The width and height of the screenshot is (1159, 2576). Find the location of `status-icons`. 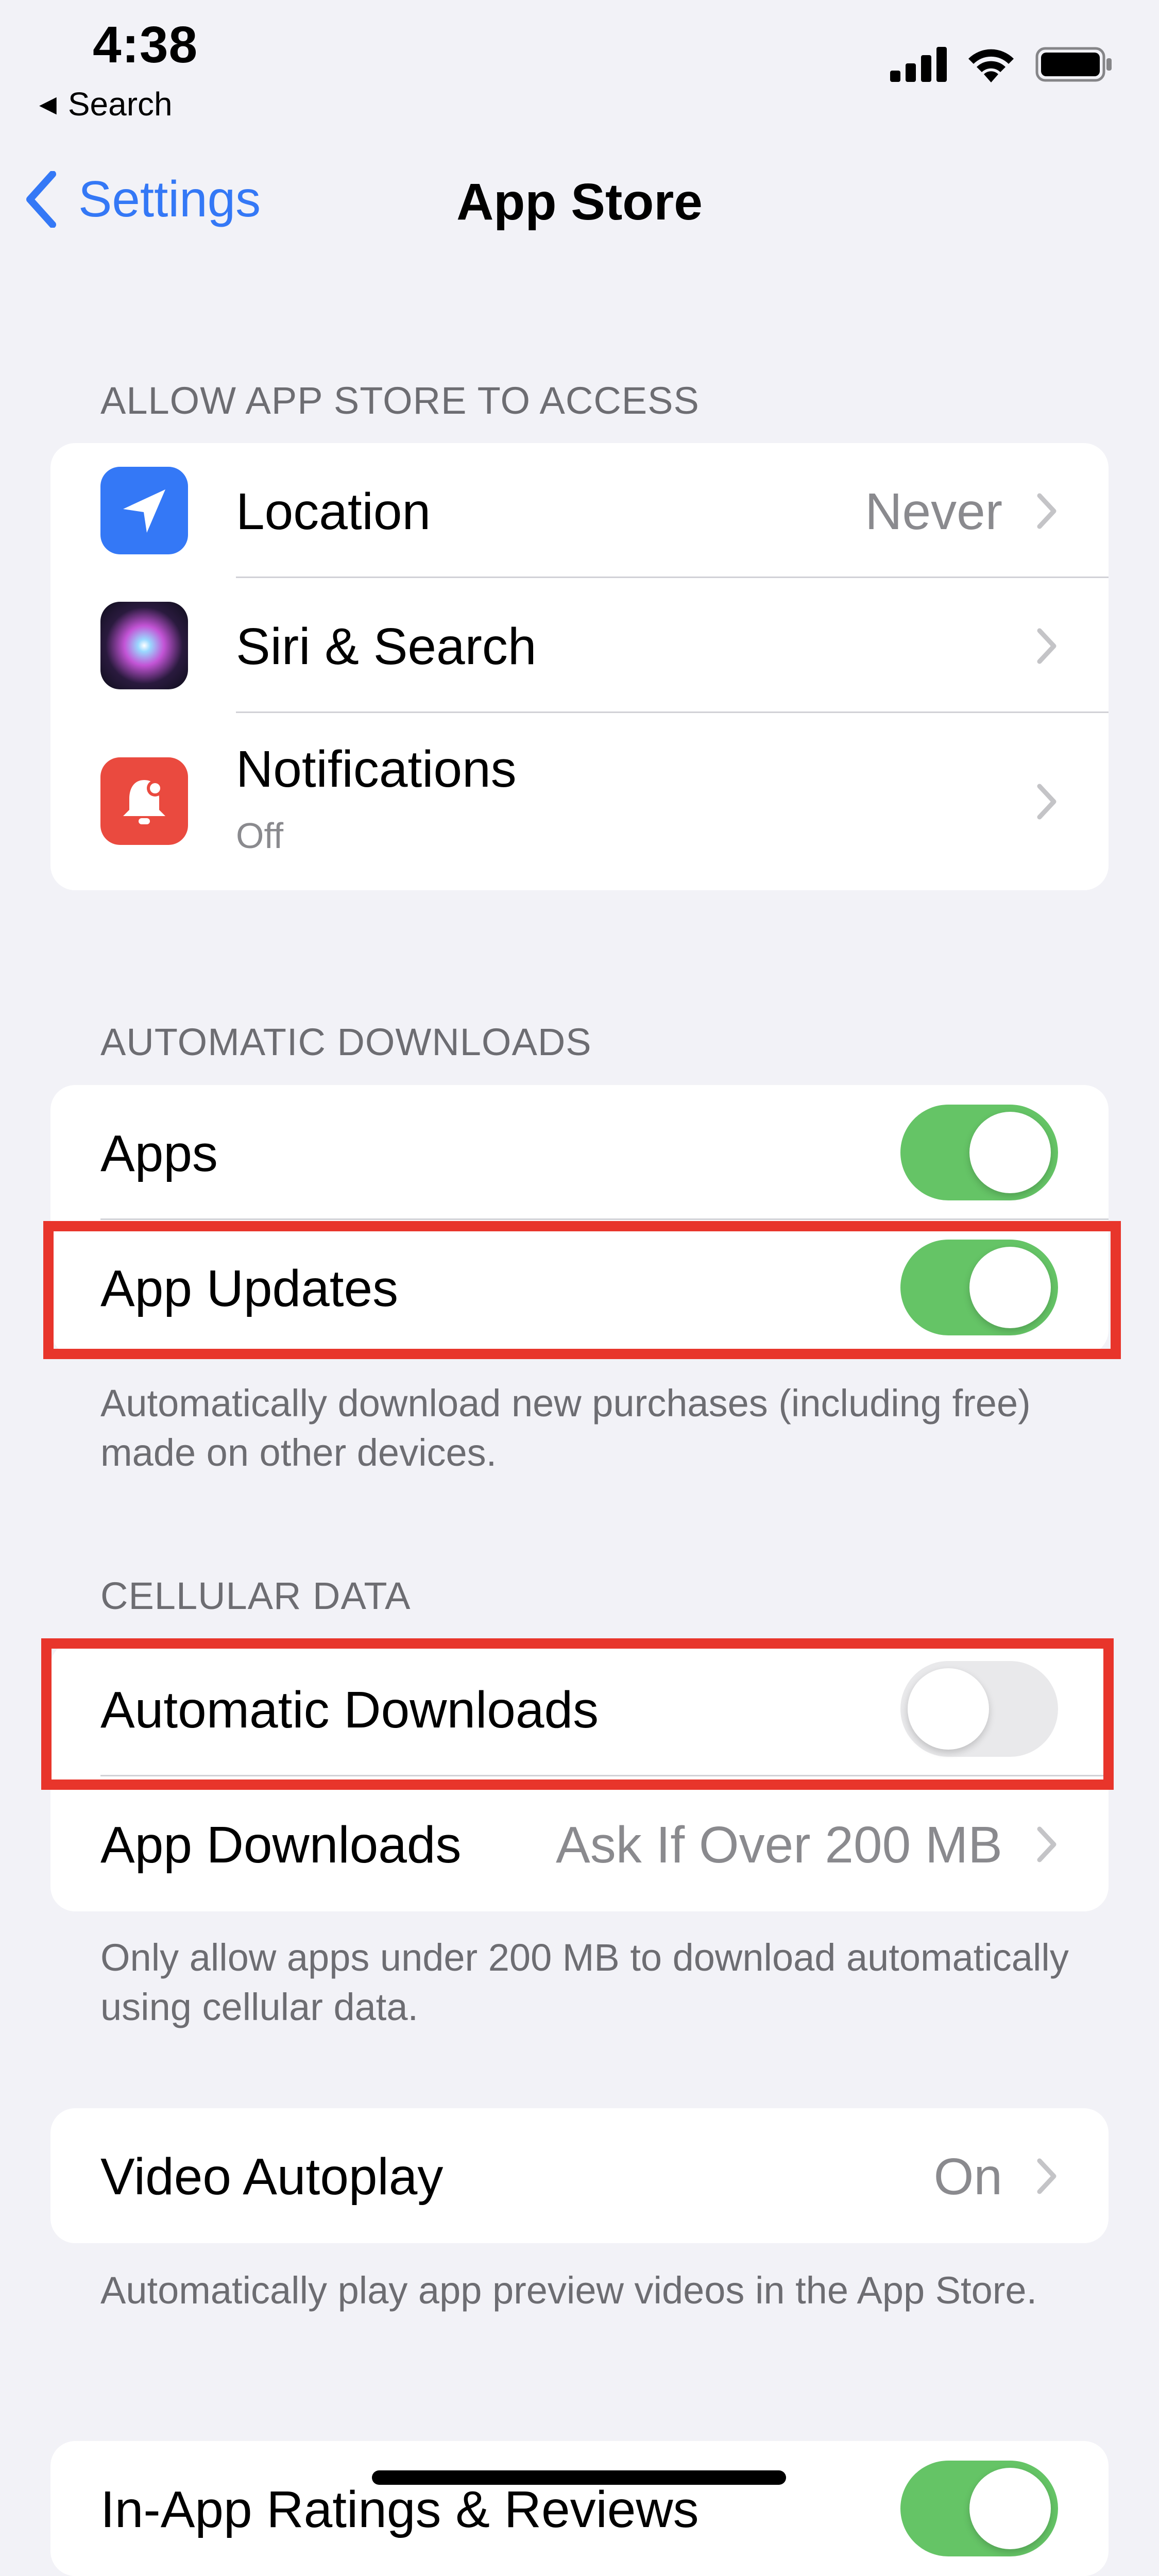

status-icons is located at coordinates (1001, 64).